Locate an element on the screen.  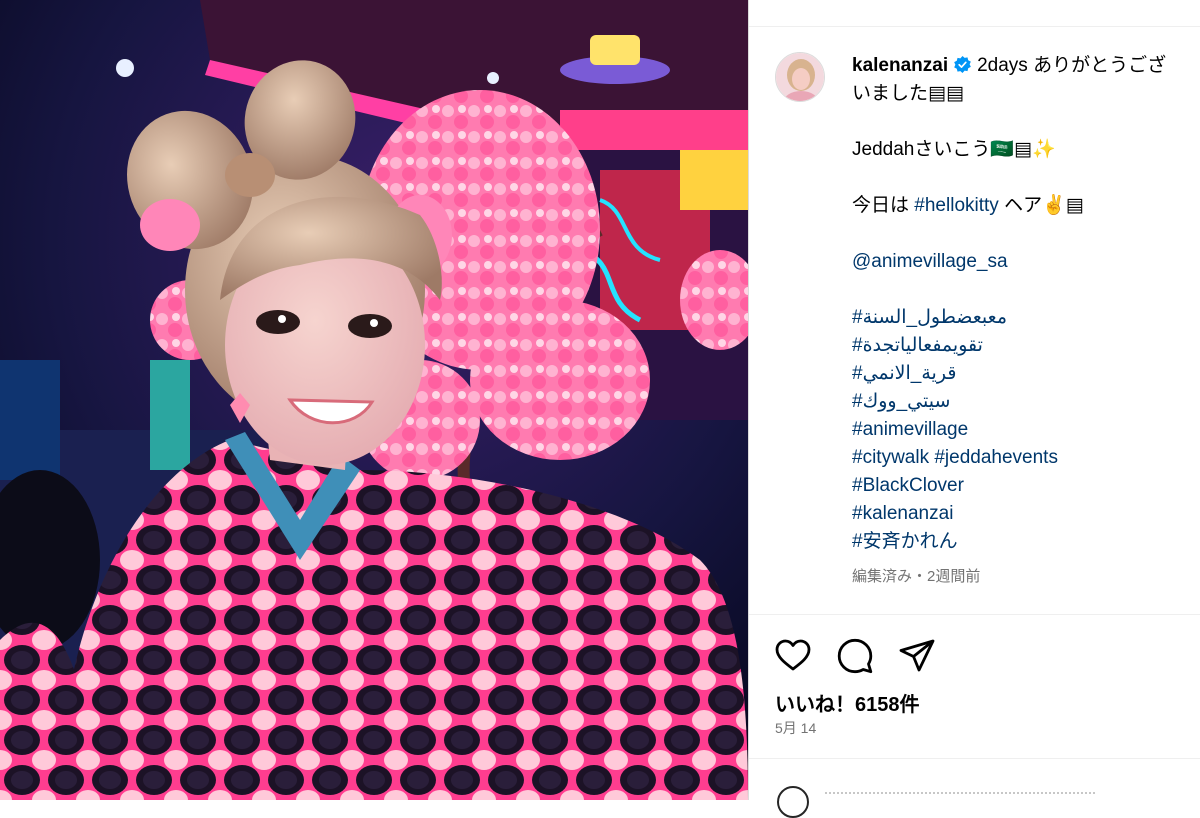
hashtag-link: #kalenanzai is located at coordinates (1026, 514).